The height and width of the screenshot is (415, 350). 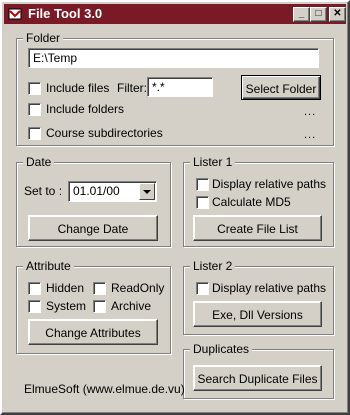 What do you see at coordinates (104, 133) in the screenshot?
I see `course-subdirs-label: Course subdirectories` at bounding box center [104, 133].